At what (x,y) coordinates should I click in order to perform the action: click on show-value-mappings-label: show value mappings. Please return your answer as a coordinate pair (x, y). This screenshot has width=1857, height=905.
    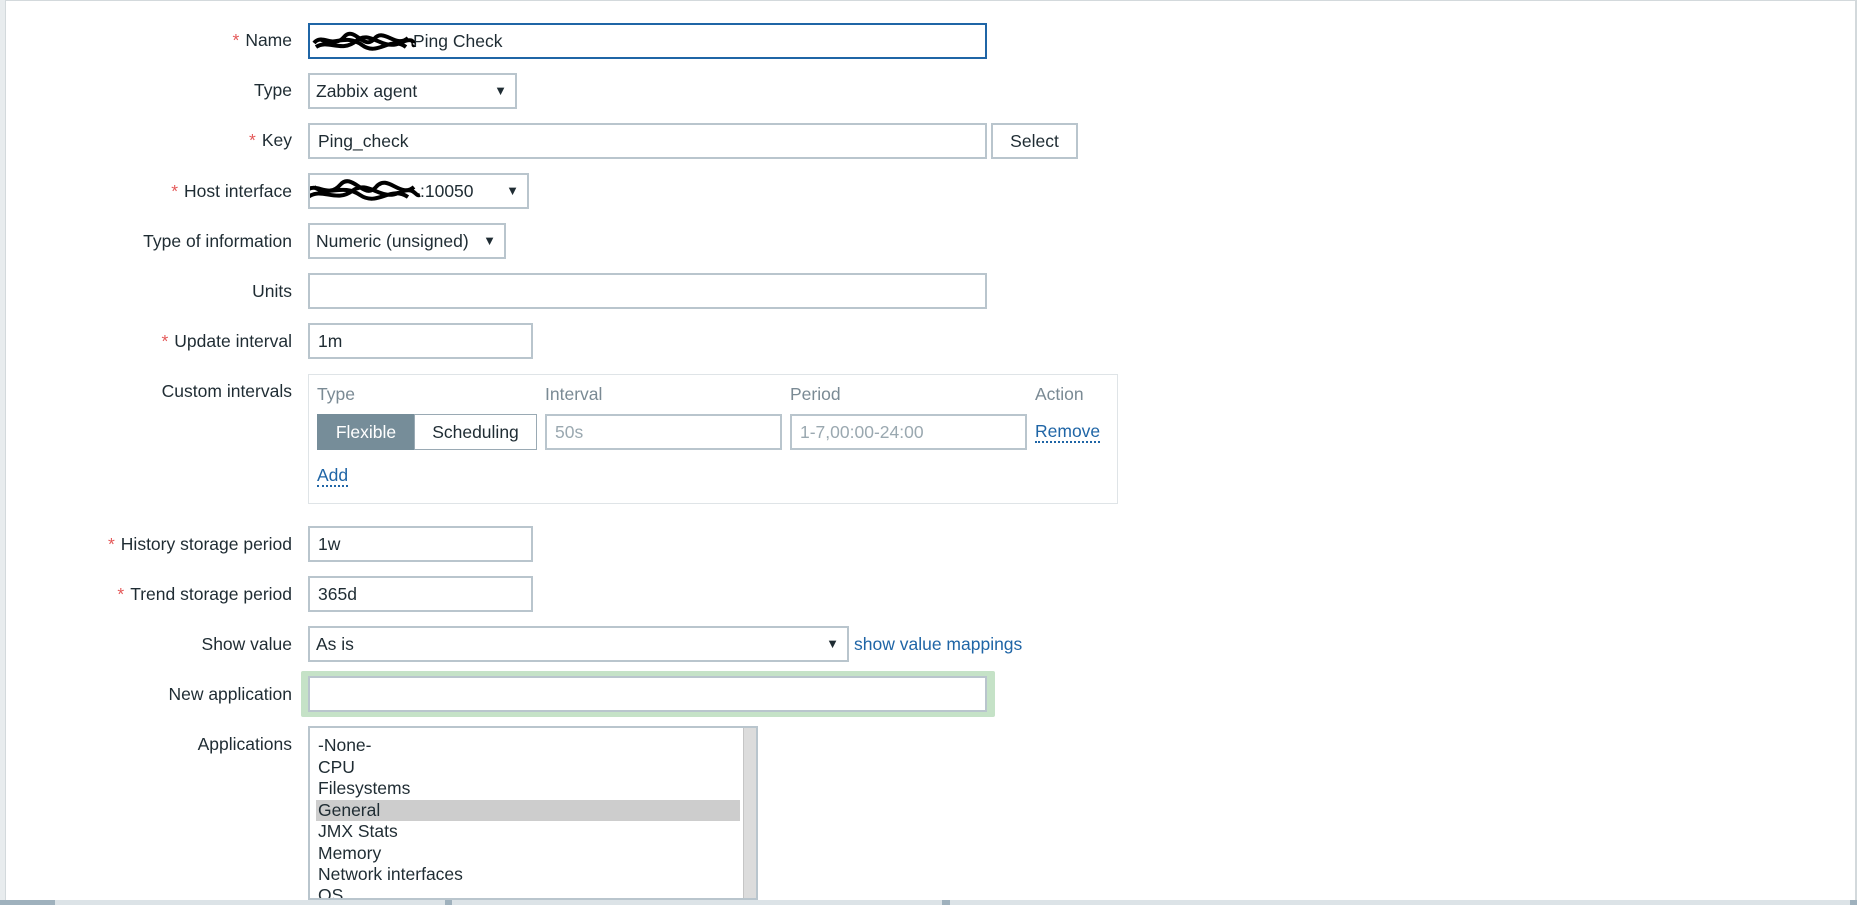
    Looking at the image, I should click on (938, 644).